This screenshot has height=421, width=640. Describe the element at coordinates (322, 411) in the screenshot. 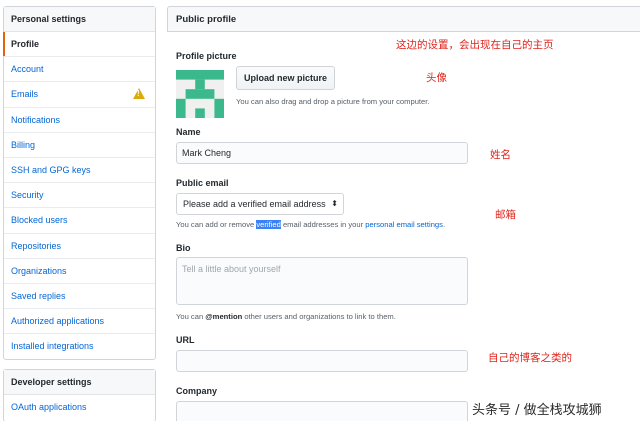

I see `company-field` at that location.